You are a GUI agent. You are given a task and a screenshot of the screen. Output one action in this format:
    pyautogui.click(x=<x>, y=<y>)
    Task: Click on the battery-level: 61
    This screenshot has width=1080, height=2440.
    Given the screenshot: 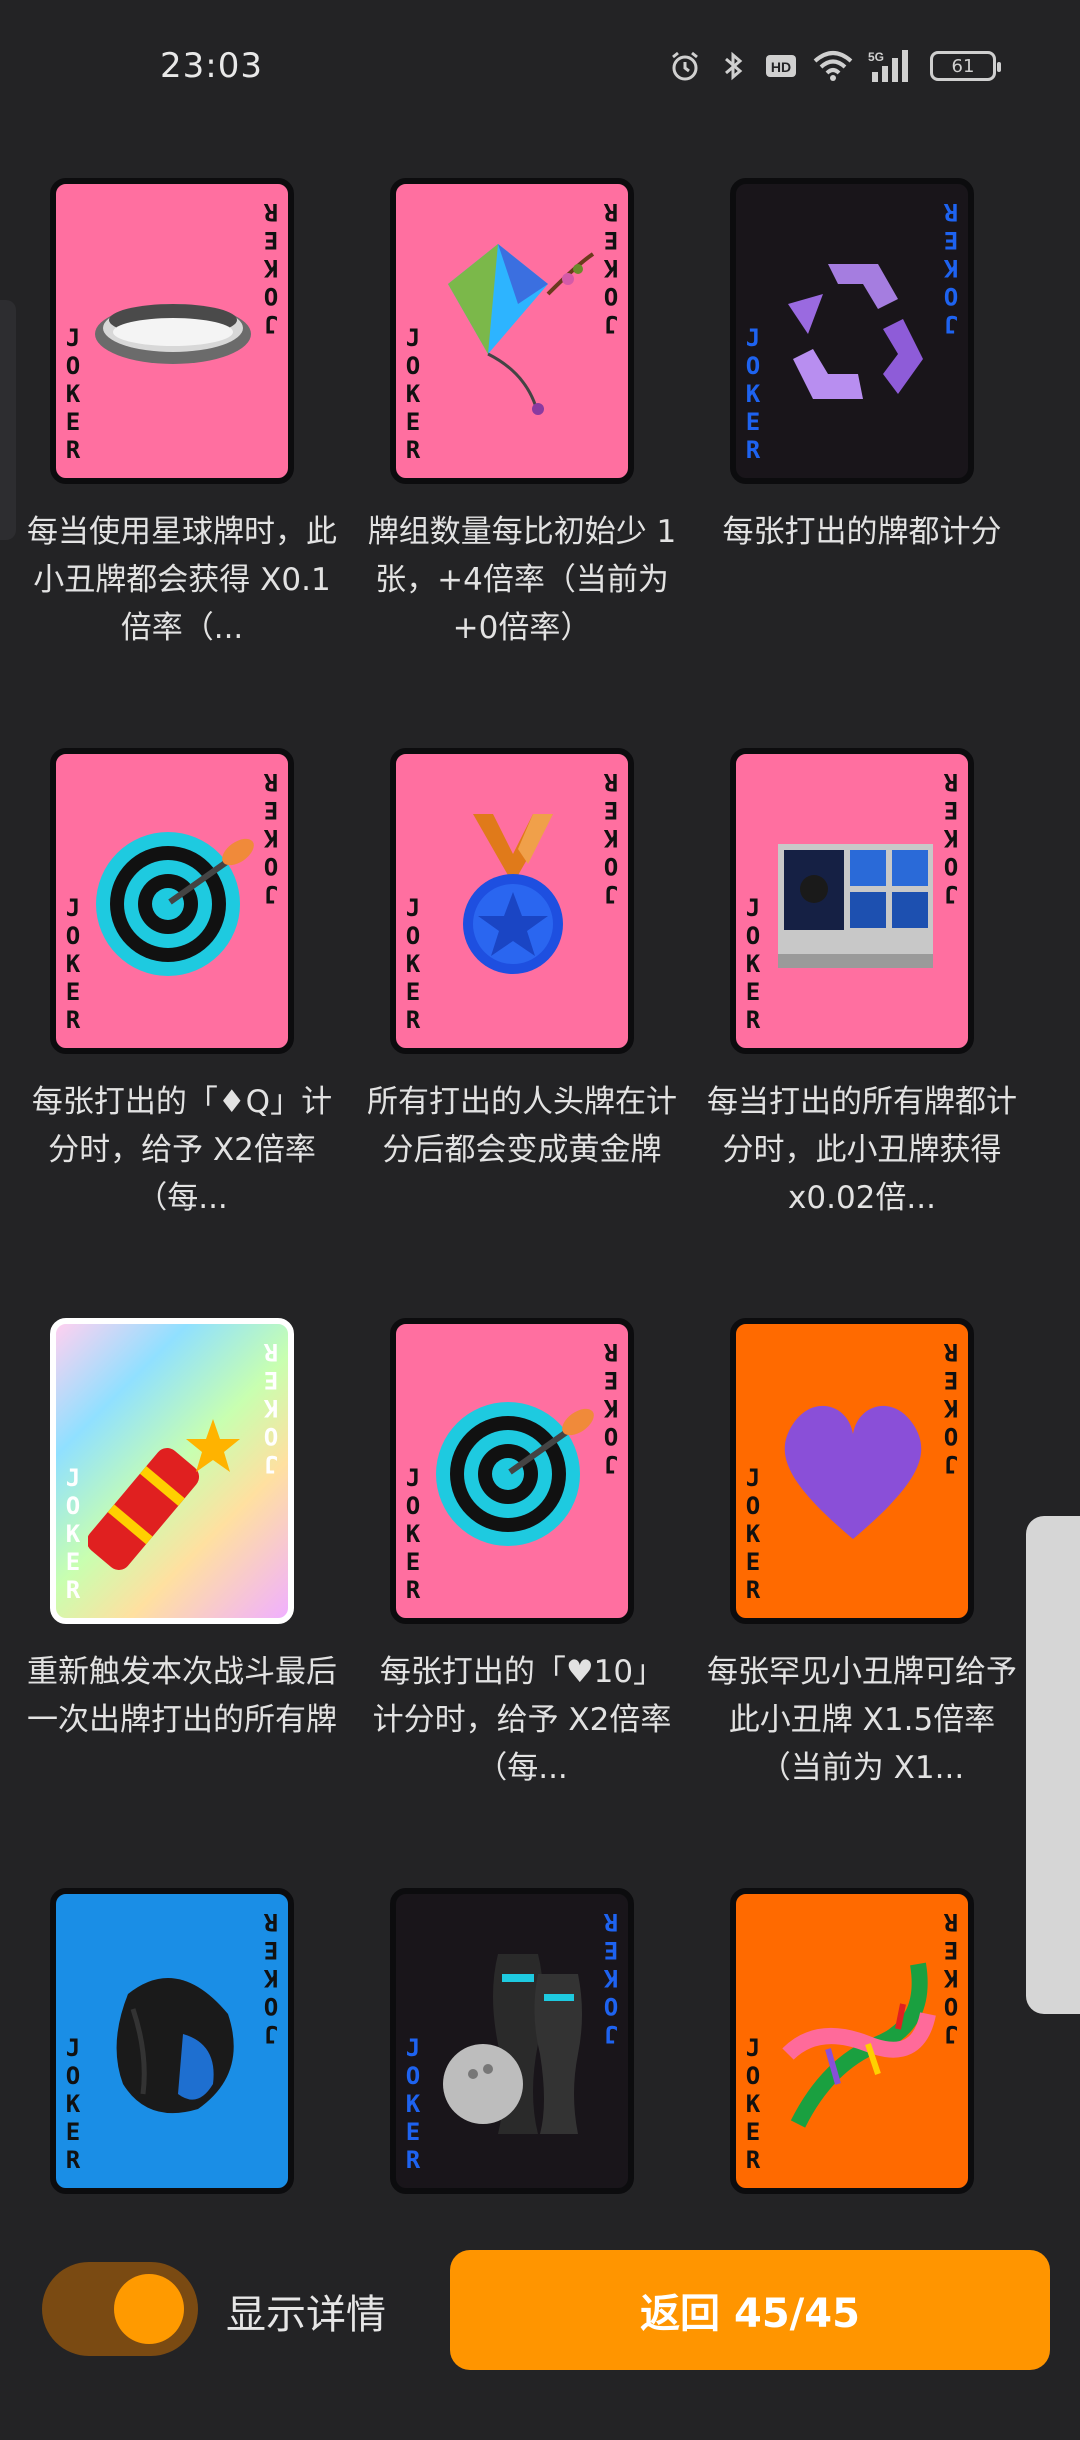 What is the action you would take?
    pyautogui.click(x=963, y=66)
    